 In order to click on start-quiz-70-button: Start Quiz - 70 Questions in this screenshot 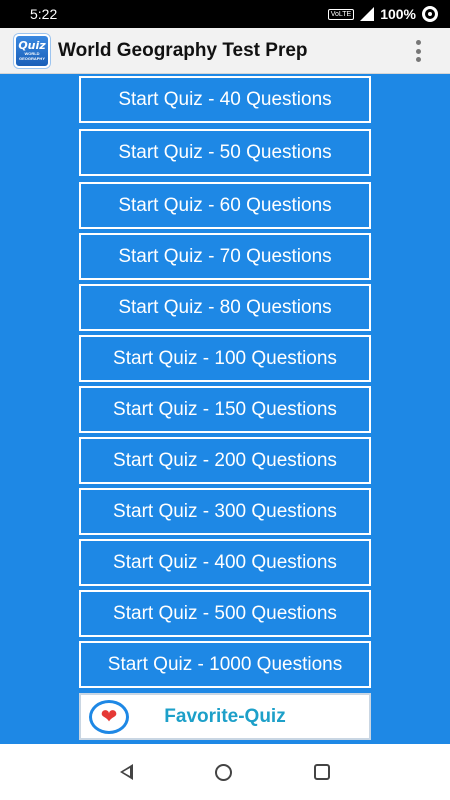, I will do `click(225, 256)`.